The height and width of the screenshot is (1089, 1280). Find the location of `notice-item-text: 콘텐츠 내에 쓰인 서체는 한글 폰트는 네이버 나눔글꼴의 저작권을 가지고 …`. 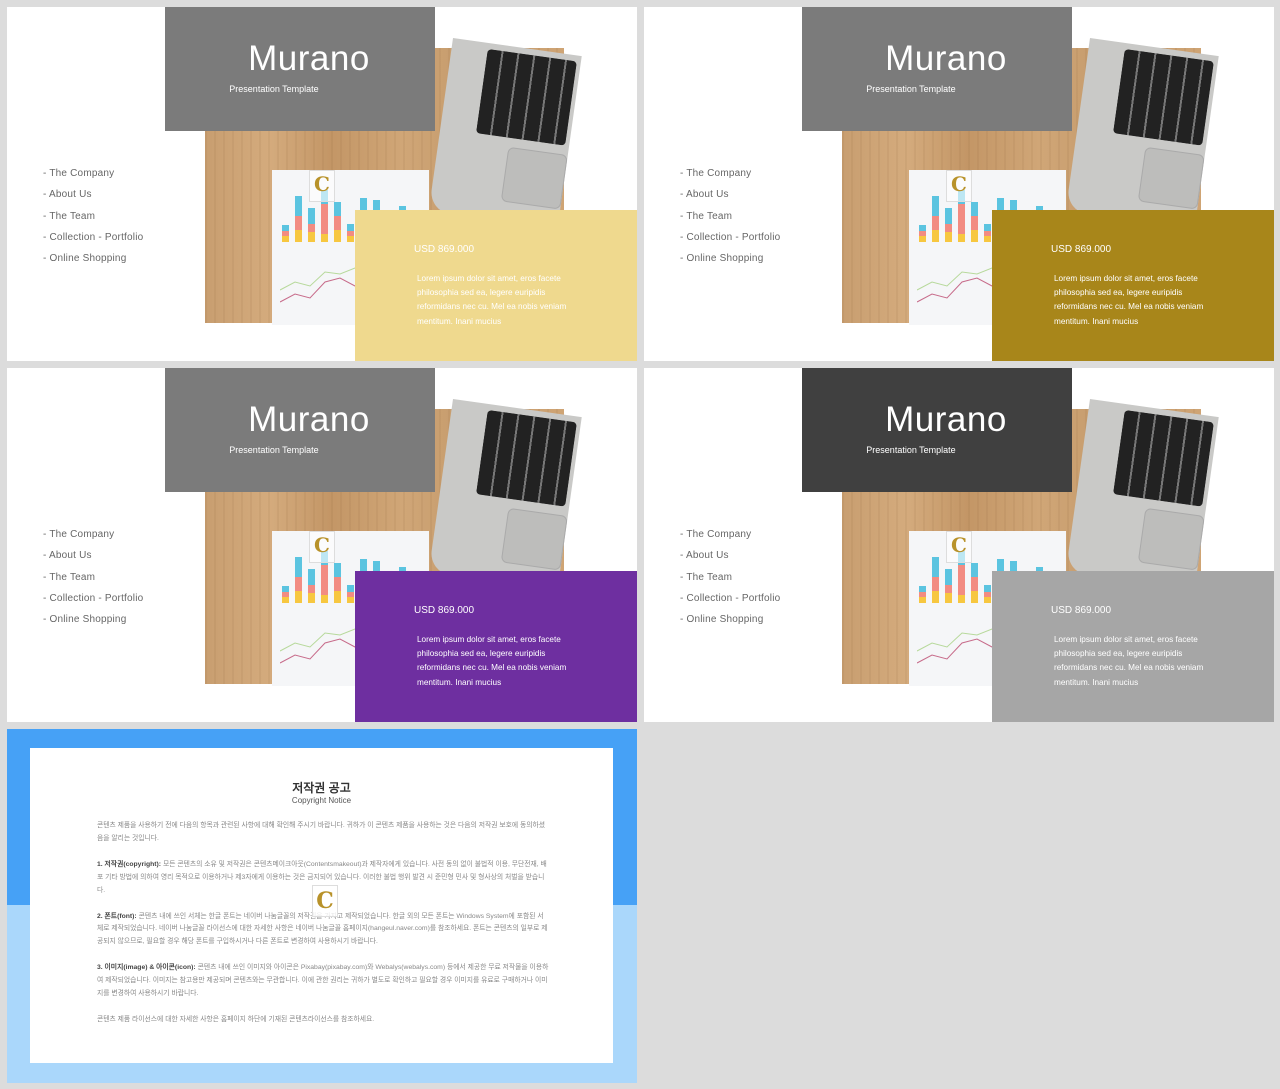

notice-item-text: 콘텐츠 내에 쓰인 서체는 한글 폰트는 네이버 나눔글꼴의 저작권을 가지고 … is located at coordinates (322, 929).